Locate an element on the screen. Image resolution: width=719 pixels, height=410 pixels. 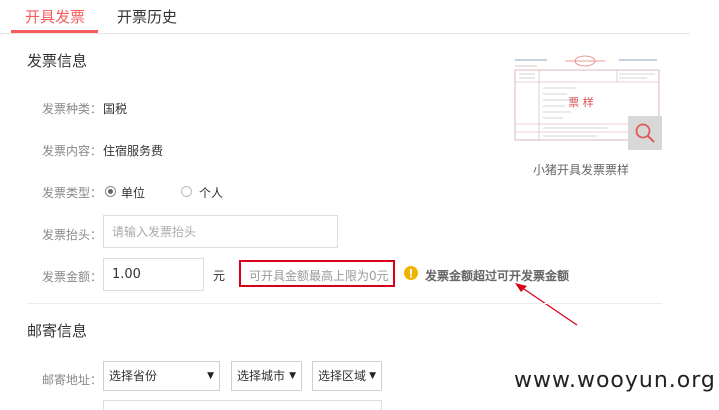
active-tab-indicator is located at coordinates (54, 31).